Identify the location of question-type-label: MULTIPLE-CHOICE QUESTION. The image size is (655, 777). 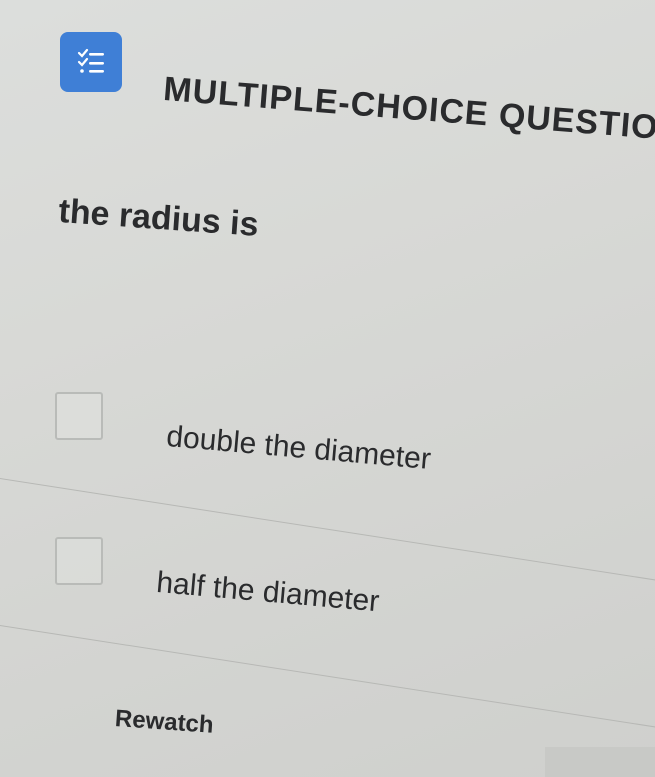
(408, 109).